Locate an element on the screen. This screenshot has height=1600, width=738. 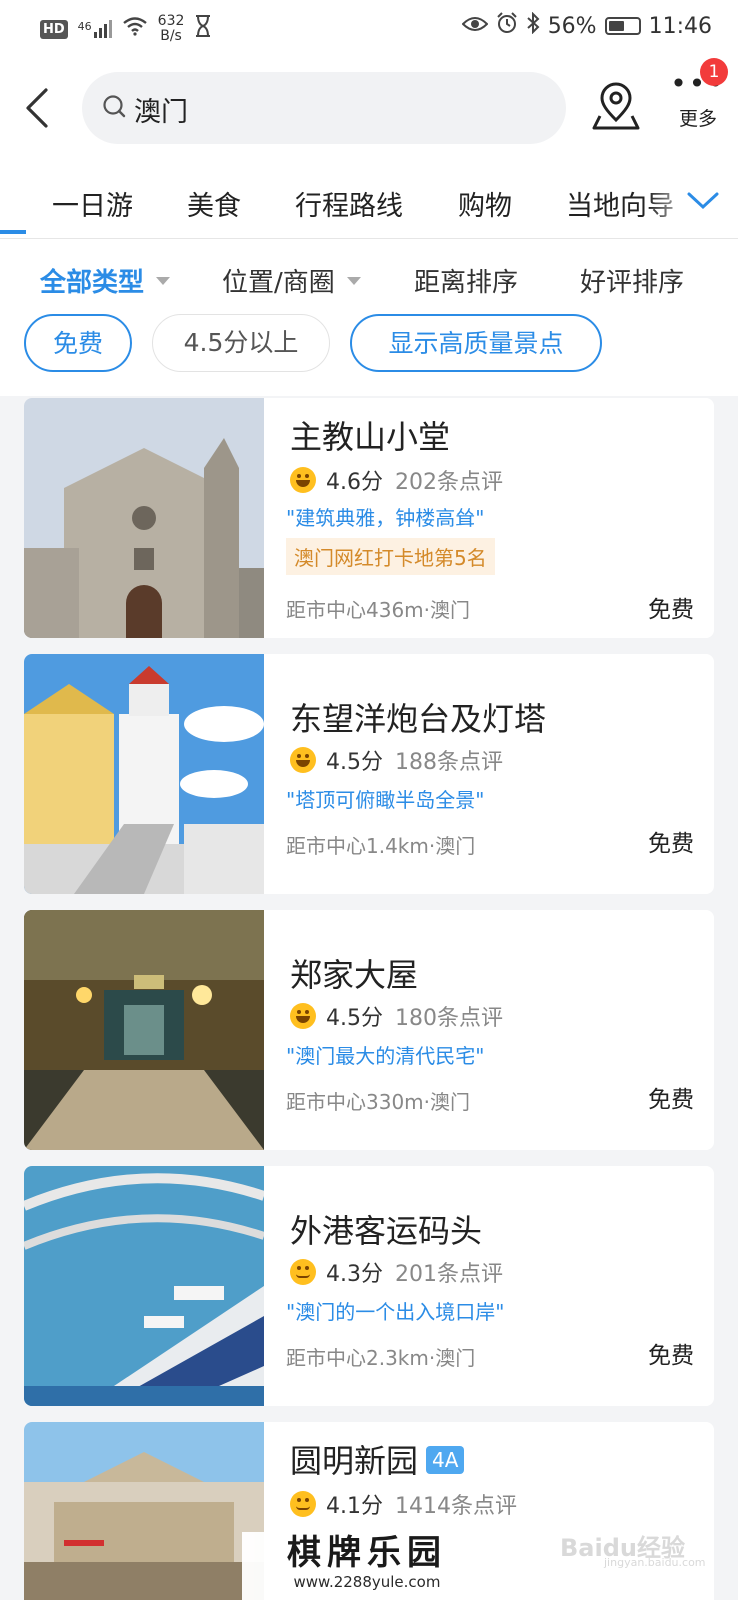
rating-row: 4.5分 180条点评 is located at coordinates (396, 1016).